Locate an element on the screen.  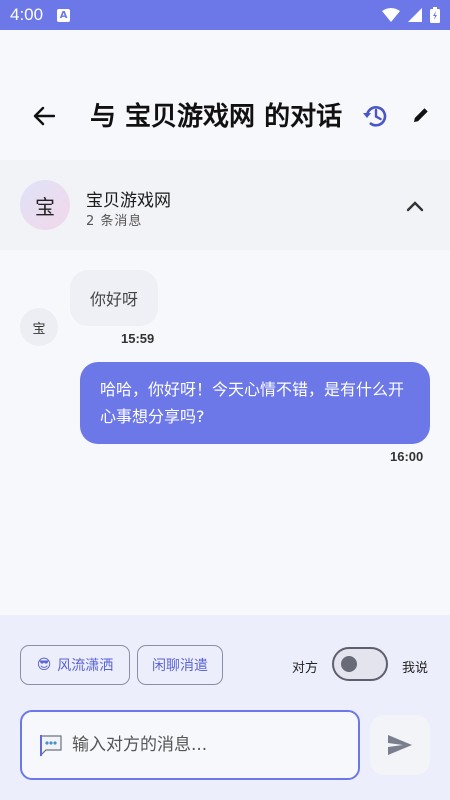
style-chip-label: 风流潇洒 is located at coordinates (85, 666).